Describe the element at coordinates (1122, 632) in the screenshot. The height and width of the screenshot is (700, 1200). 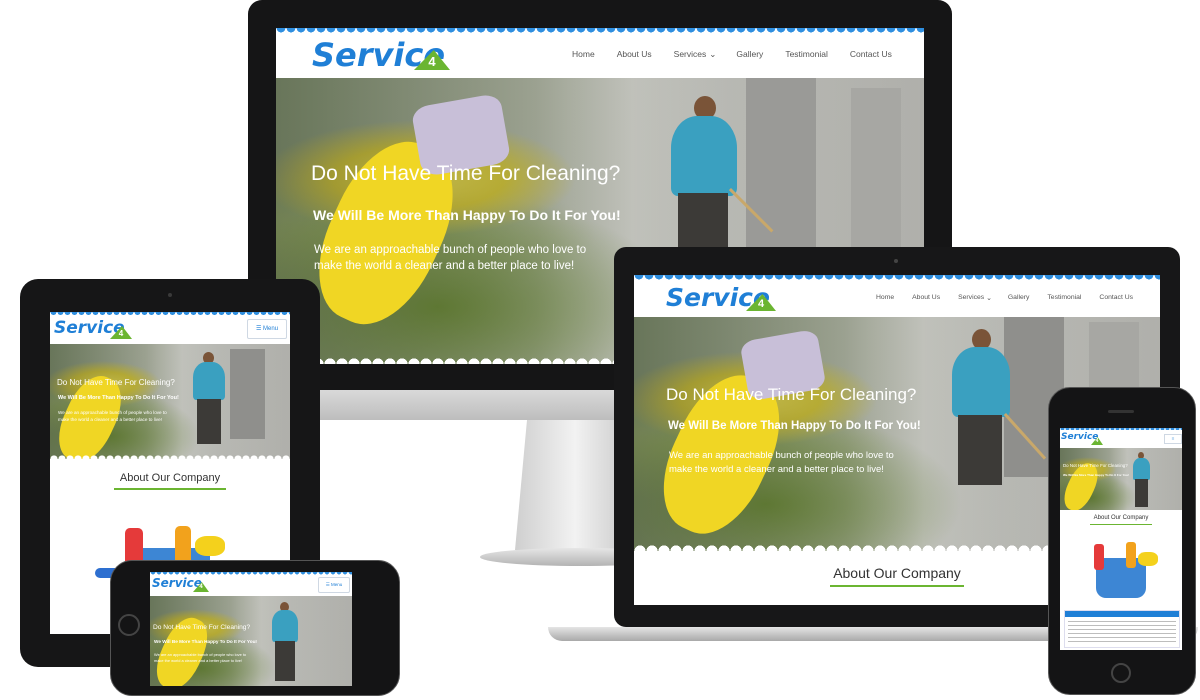
I see `about-info-box-text` at that location.